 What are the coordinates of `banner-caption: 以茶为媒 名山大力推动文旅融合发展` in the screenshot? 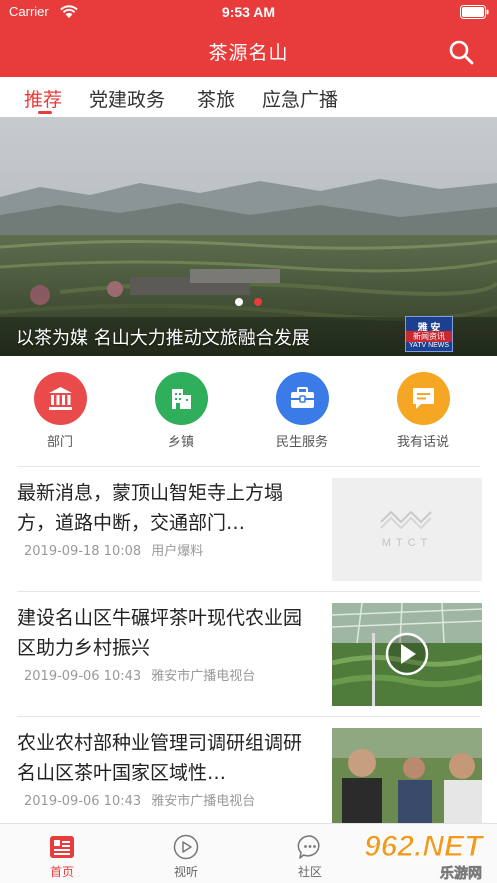 It's located at (163, 338).